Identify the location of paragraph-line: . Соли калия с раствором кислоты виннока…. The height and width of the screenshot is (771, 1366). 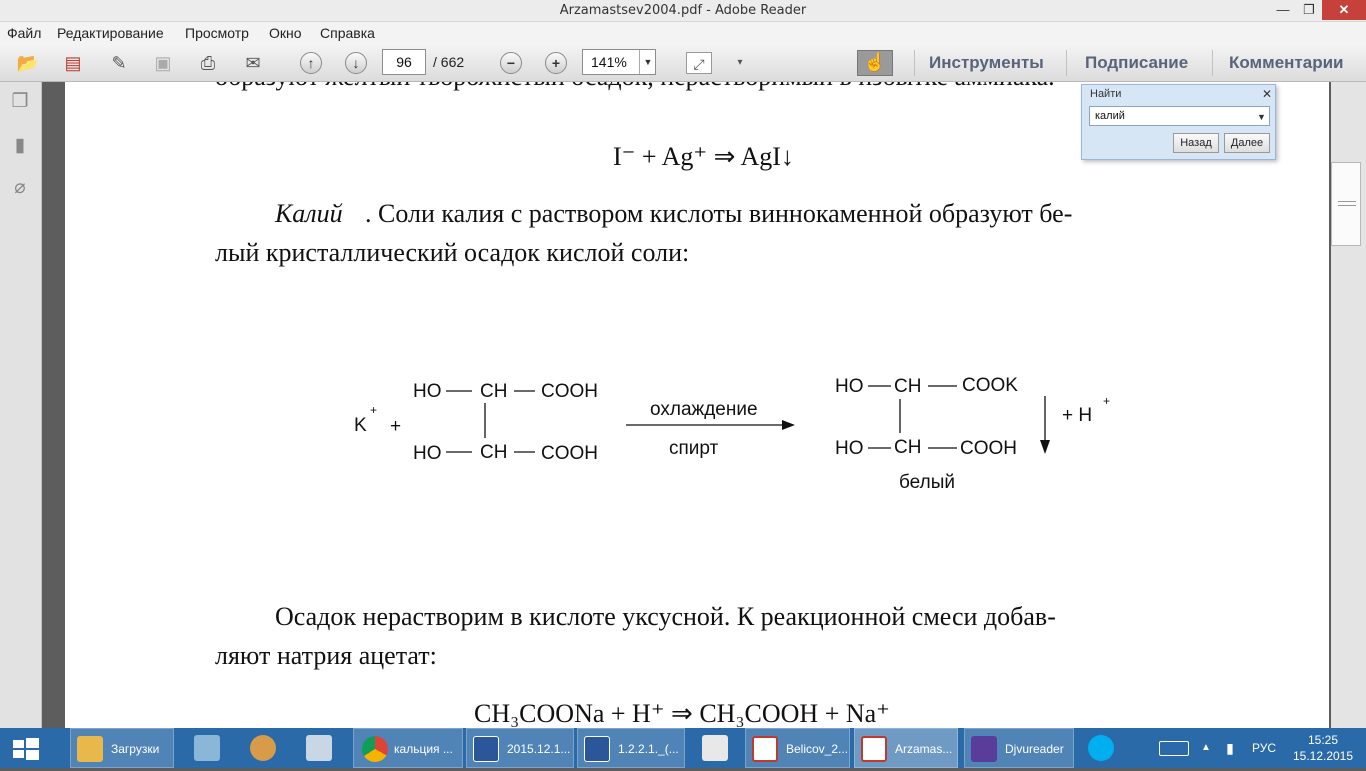
(718, 213).